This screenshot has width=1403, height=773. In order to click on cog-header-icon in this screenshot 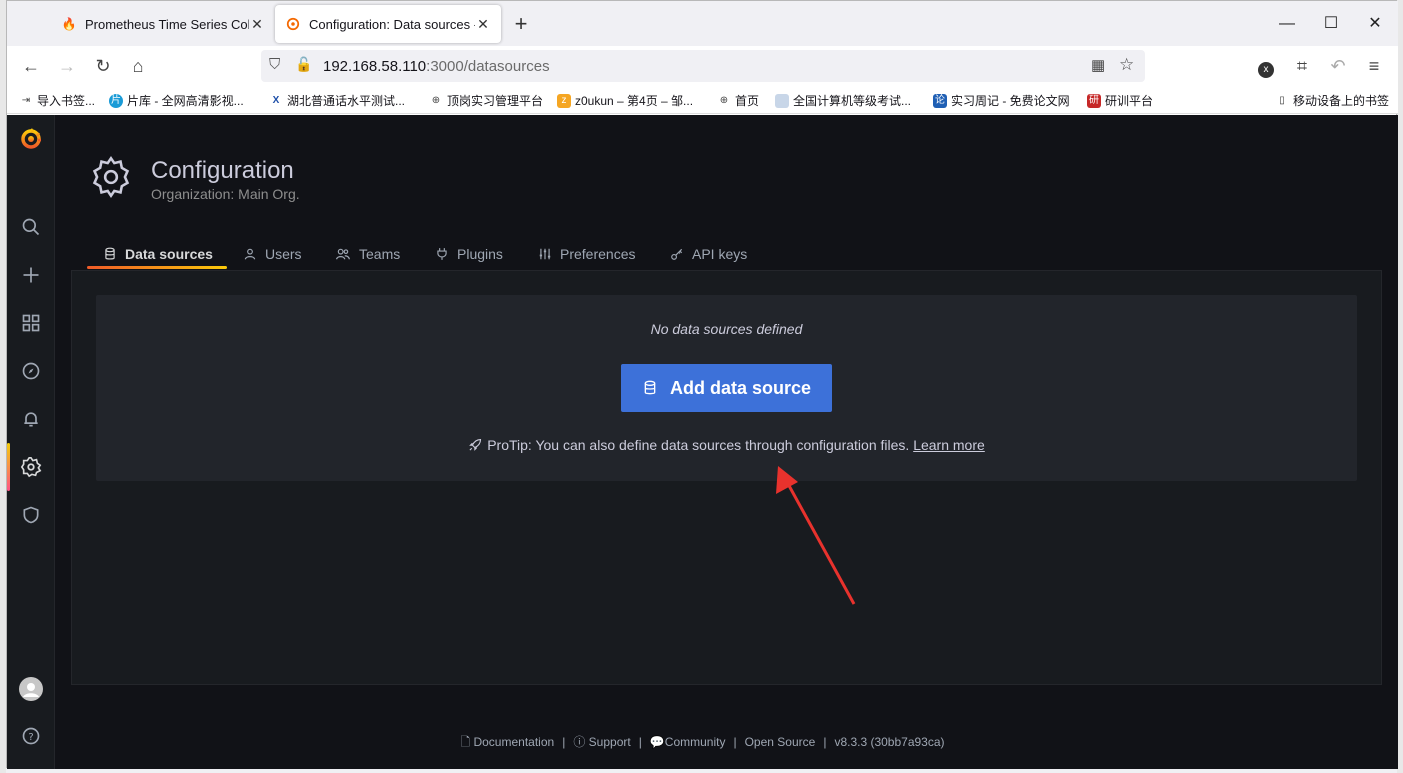, I will do `click(111, 177)`.